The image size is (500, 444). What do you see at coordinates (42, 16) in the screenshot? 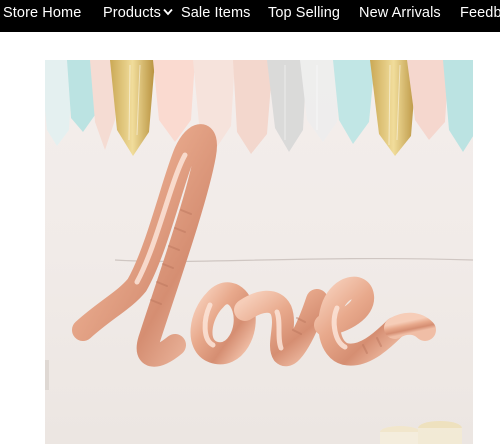
I see `nav-link-store-home: Store Home` at bounding box center [42, 16].